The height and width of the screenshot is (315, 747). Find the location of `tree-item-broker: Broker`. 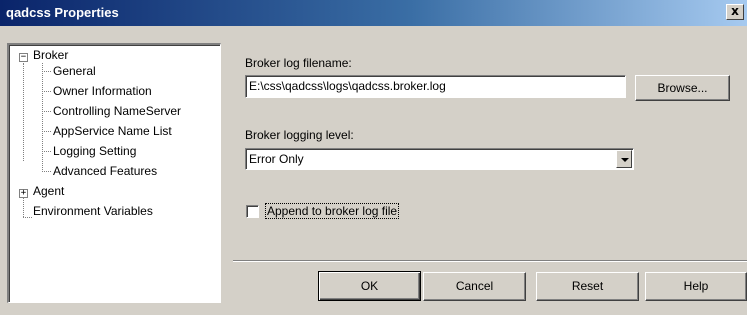

tree-item-broker: Broker is located at coordinates (50, 55).